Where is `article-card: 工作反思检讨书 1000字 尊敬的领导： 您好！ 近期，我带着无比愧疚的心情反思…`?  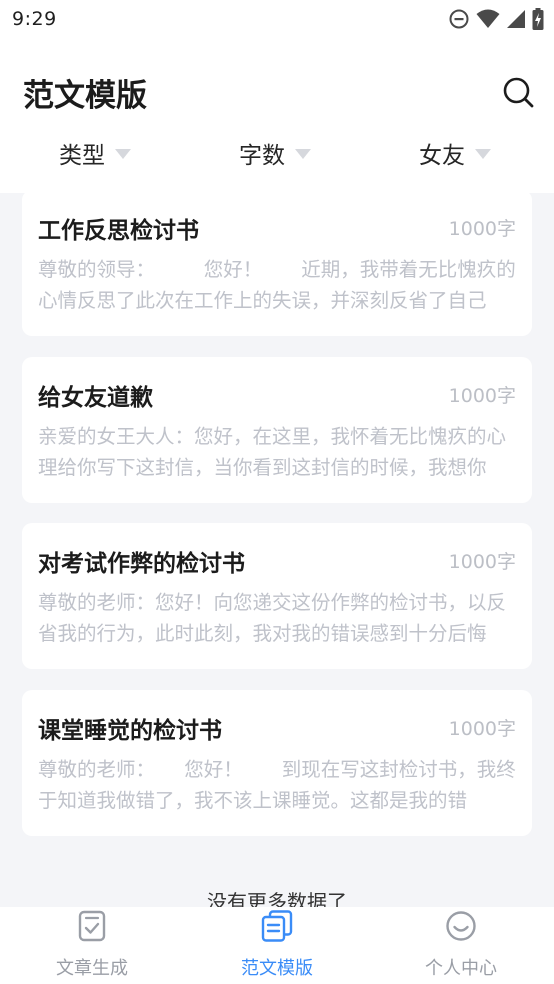
article-card: 工作反思检讨书 1000字 尊敬的领导： 您好！ 近期，我带着无比愧疚的心情反思… is located at coordinates (277, 264).